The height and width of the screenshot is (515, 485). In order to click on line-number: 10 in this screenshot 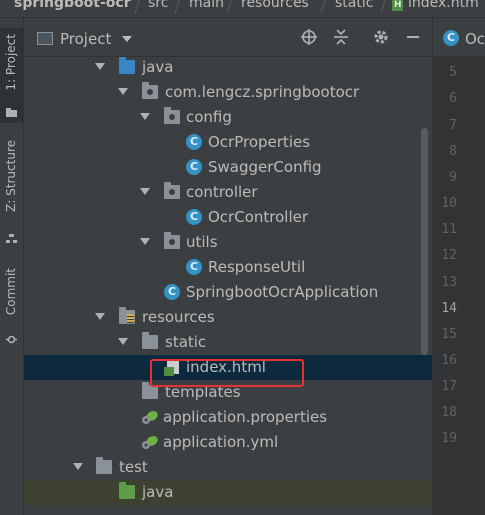, I will do `click(449, 203)`.